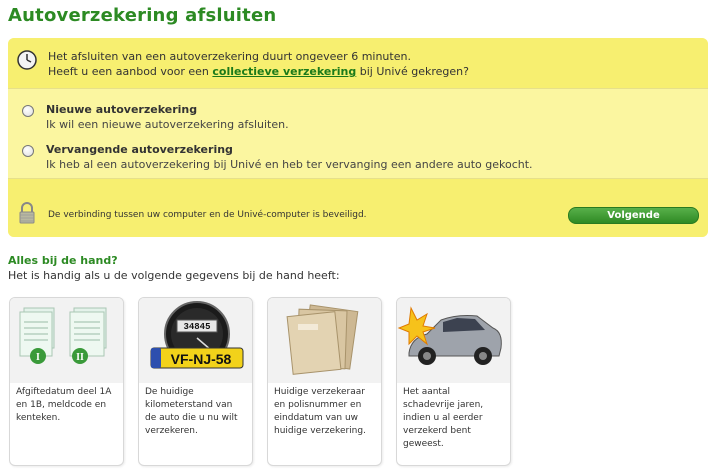 This screenshot has height=473, width=717. What do you see at coordinates (324, 340) in the screenshot?
I see `envelopes-icon` at bounding box center [324, 340].